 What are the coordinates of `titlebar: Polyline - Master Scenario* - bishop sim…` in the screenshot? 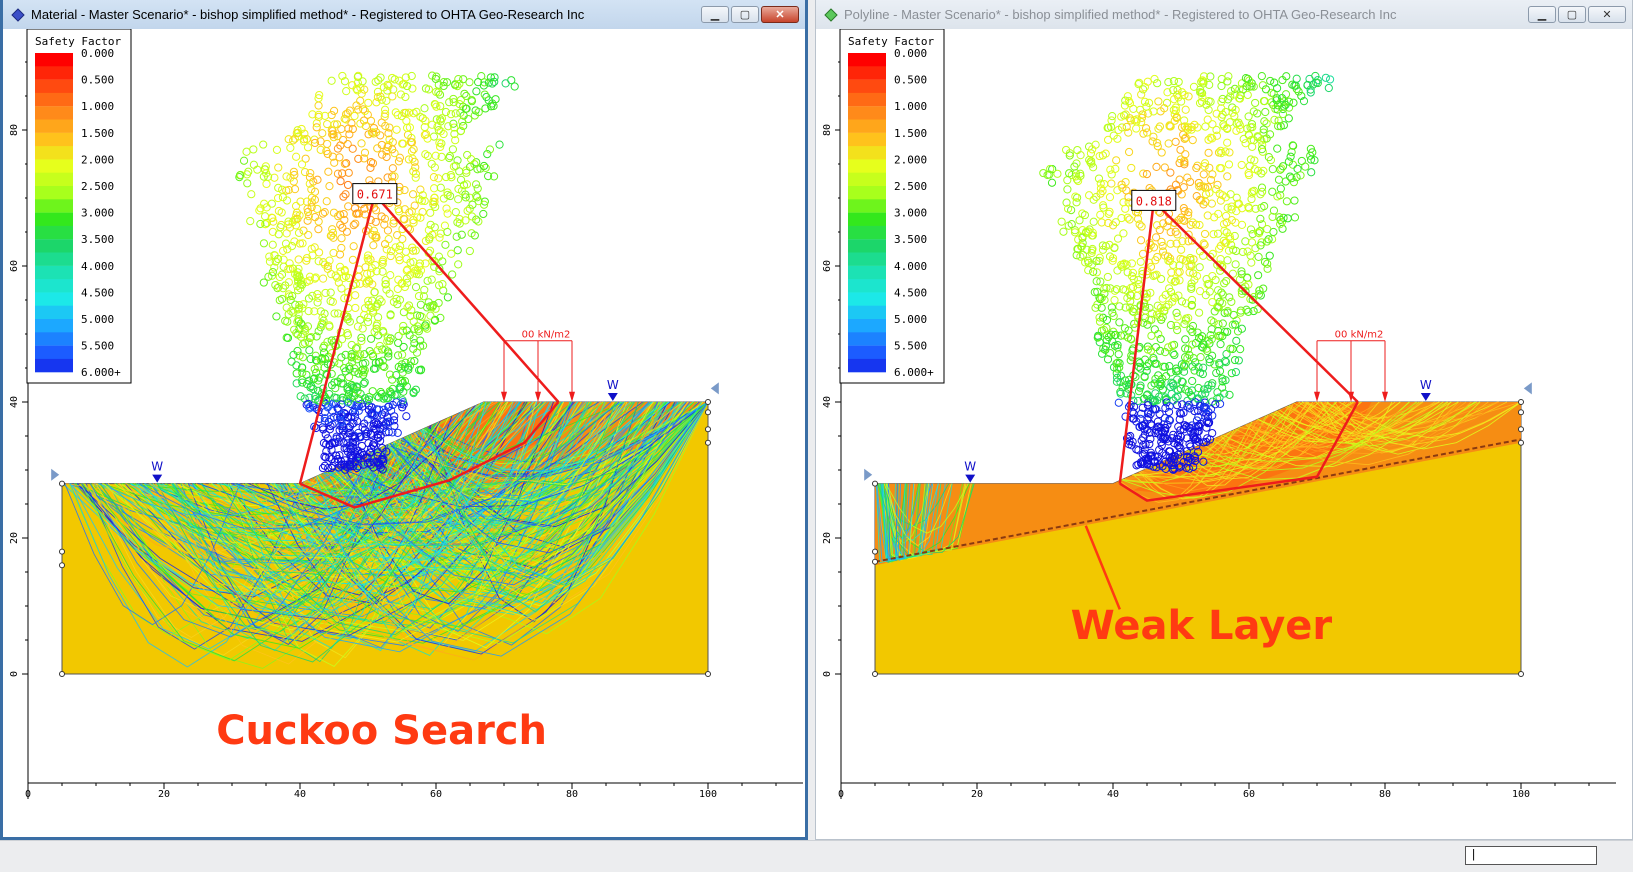 It's located at (1224, 14).